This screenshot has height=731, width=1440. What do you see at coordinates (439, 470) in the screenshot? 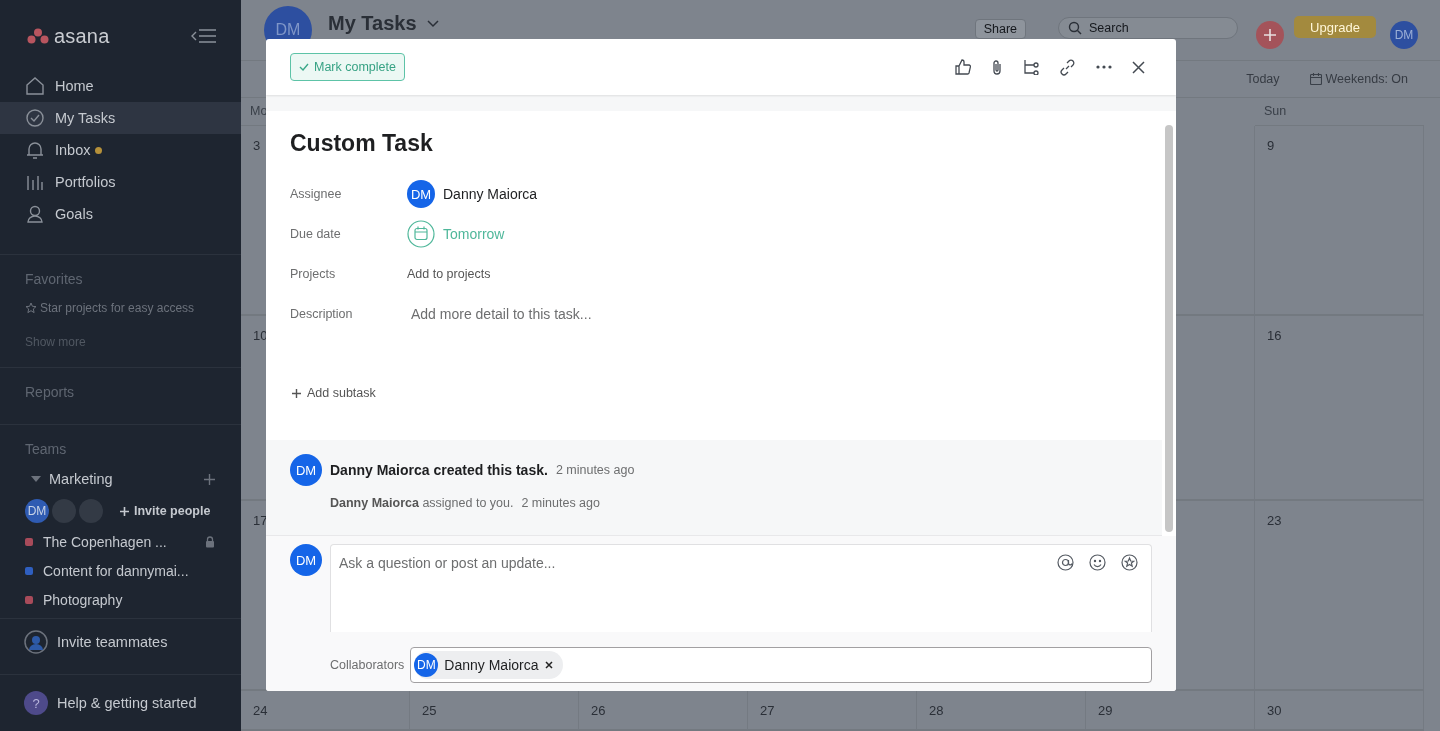
I see `activity-text: Danny Maiorca created this task.` at bounding box center [439, 470].